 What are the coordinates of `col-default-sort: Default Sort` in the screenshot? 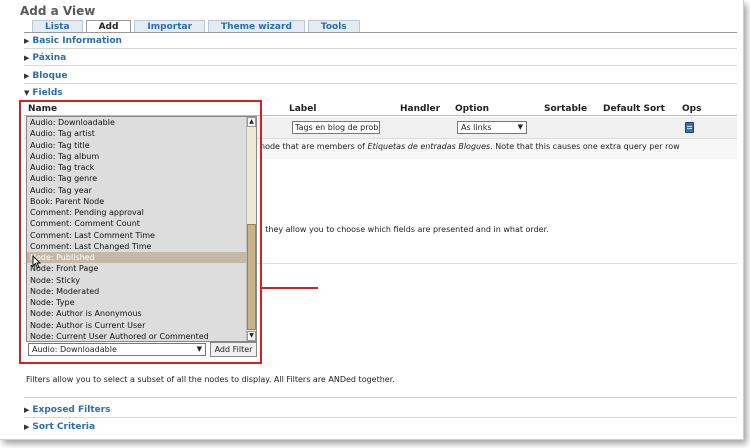 It's located at (634, 109).